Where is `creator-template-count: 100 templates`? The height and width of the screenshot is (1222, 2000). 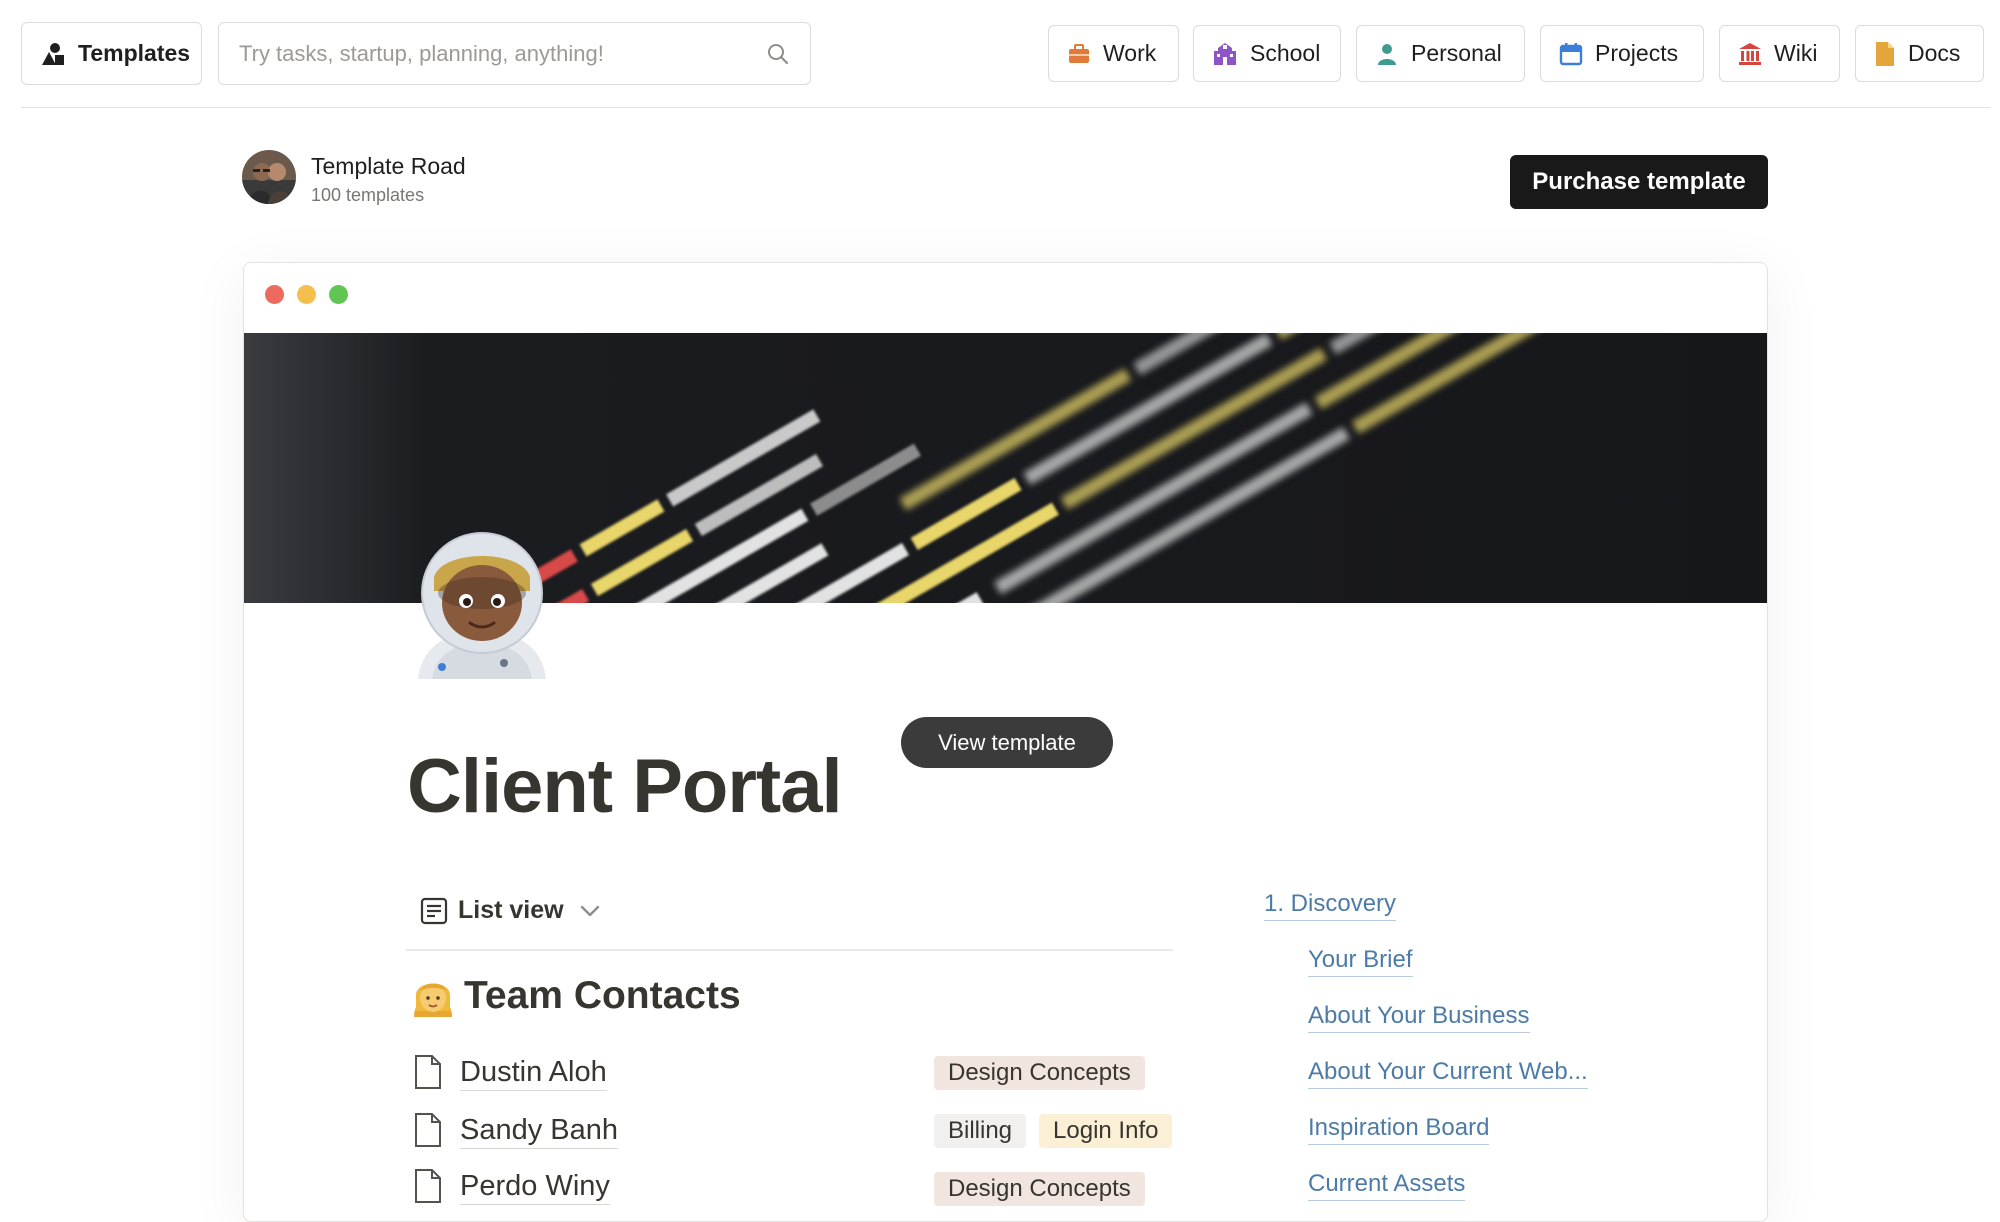
creator-template-count: 100 templates is located at coordinates (368, 195).